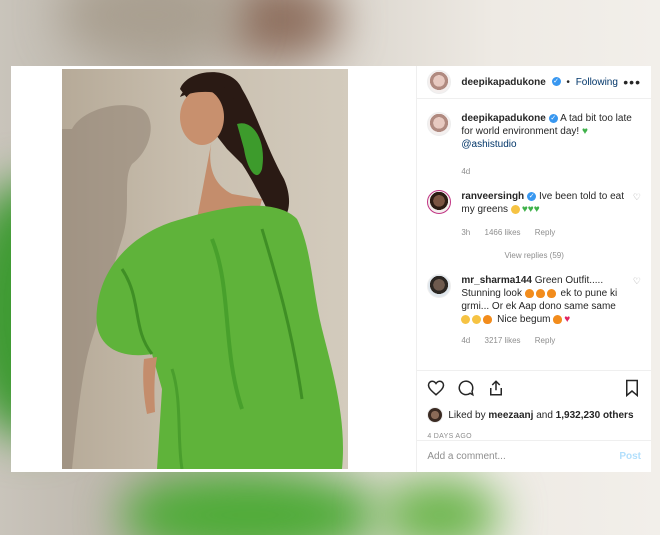  What do you see at coordinates (630, 456) in the screenshot?
I see `post-comment-button: Post` at bounding box center [630, 456].